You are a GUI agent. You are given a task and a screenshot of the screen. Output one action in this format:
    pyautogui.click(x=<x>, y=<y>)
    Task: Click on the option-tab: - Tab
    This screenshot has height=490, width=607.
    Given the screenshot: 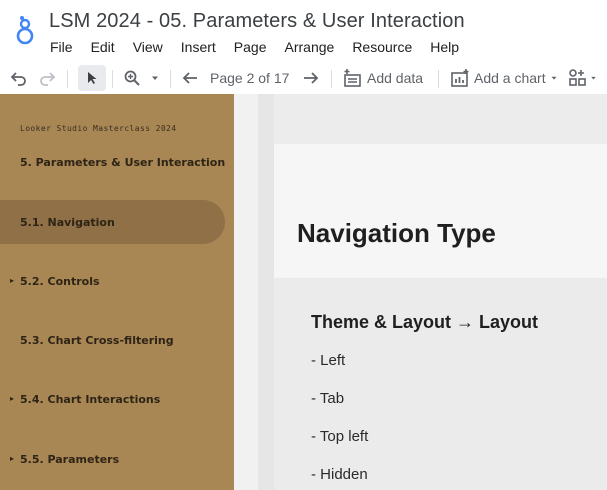 What is the action you would take?
    pyautogui.click(x=327, y=398)
    